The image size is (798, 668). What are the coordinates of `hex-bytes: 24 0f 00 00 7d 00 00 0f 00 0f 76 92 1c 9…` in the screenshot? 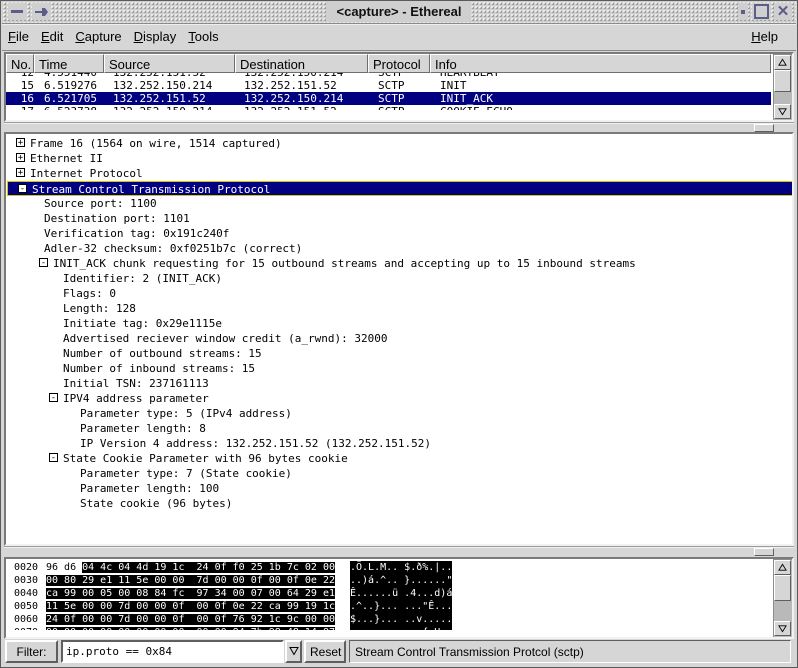 It's located at (190, 619).